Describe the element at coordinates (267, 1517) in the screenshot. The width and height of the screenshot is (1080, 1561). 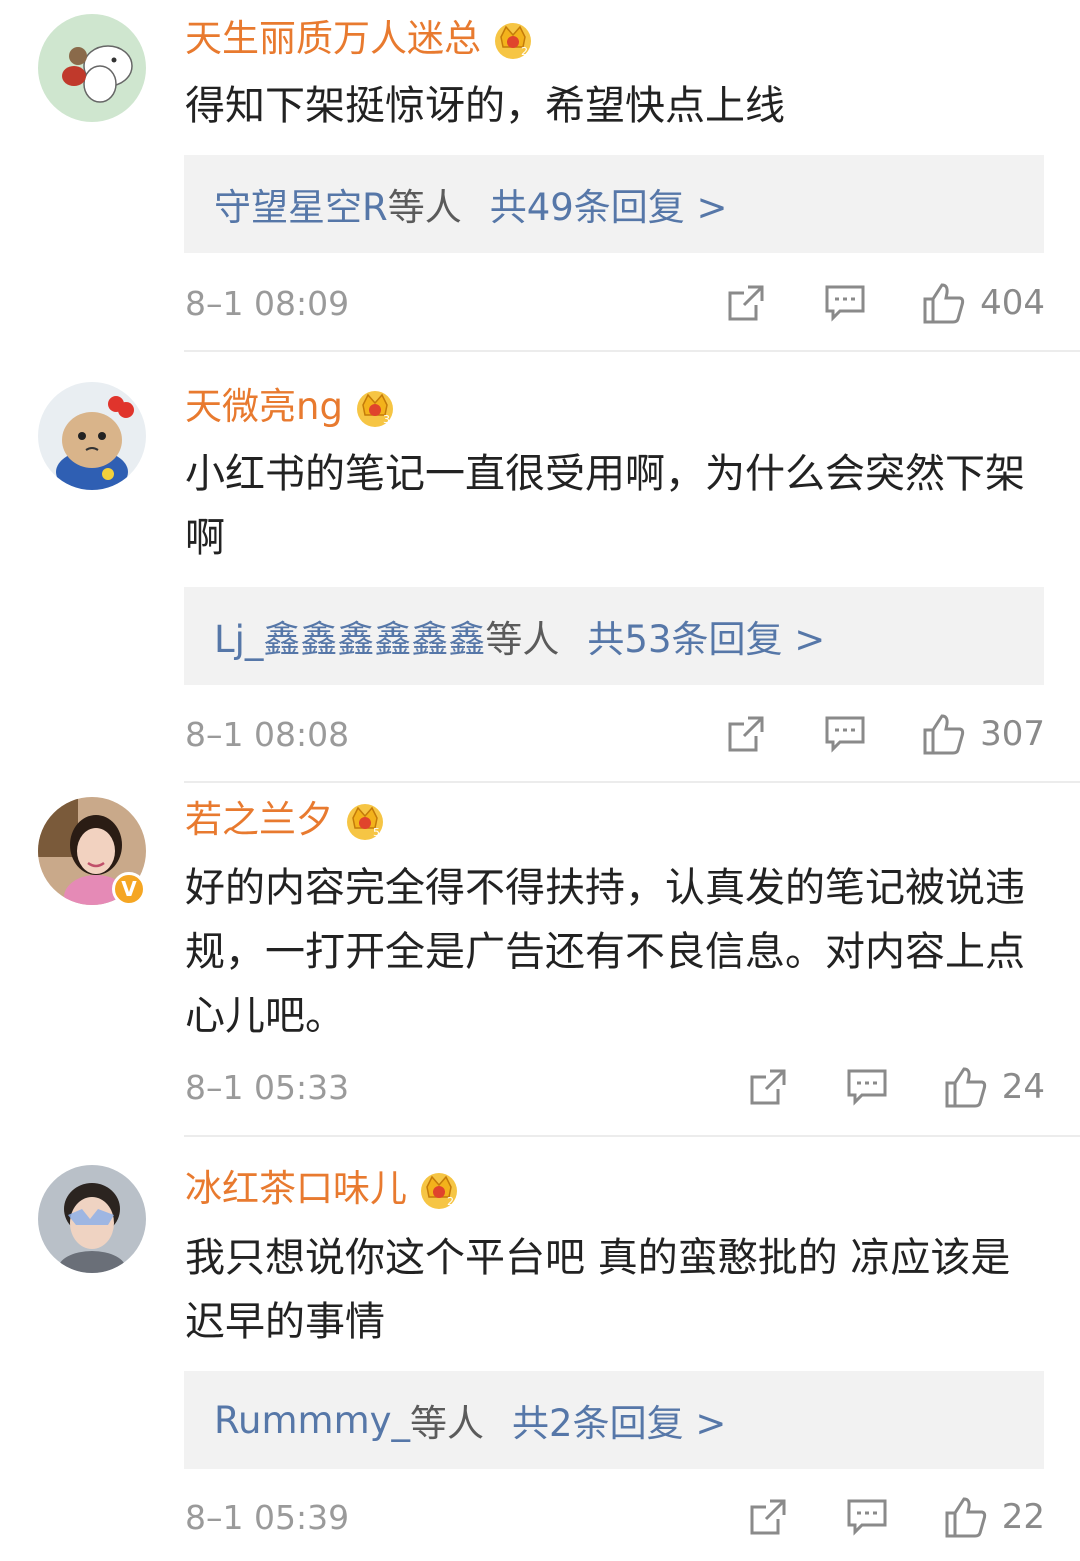
I see `timestamp: 8–1 05:39` at that location.